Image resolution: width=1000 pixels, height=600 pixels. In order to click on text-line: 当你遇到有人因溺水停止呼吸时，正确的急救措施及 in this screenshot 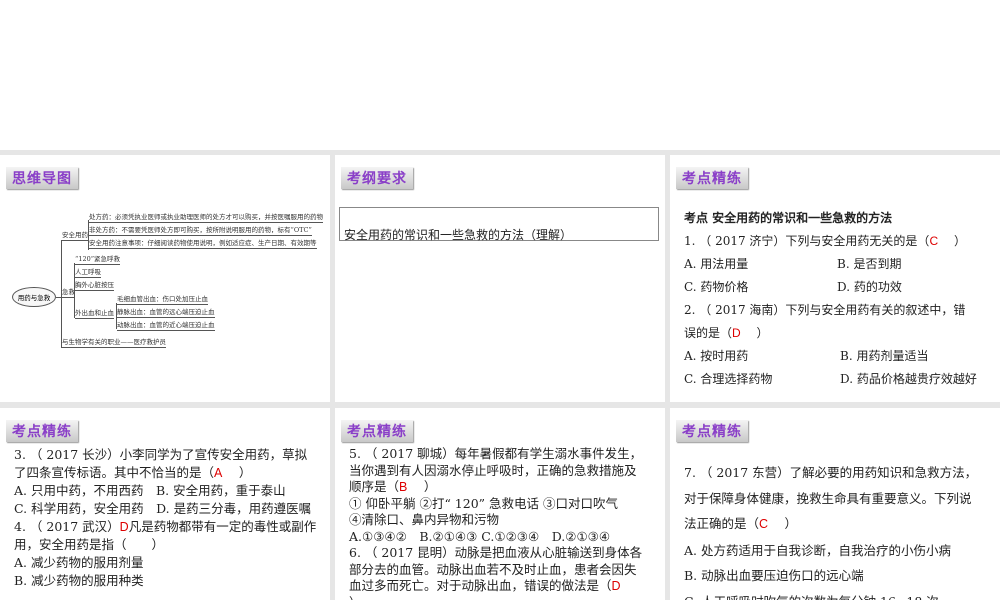, I will do `click(493, 470)`.